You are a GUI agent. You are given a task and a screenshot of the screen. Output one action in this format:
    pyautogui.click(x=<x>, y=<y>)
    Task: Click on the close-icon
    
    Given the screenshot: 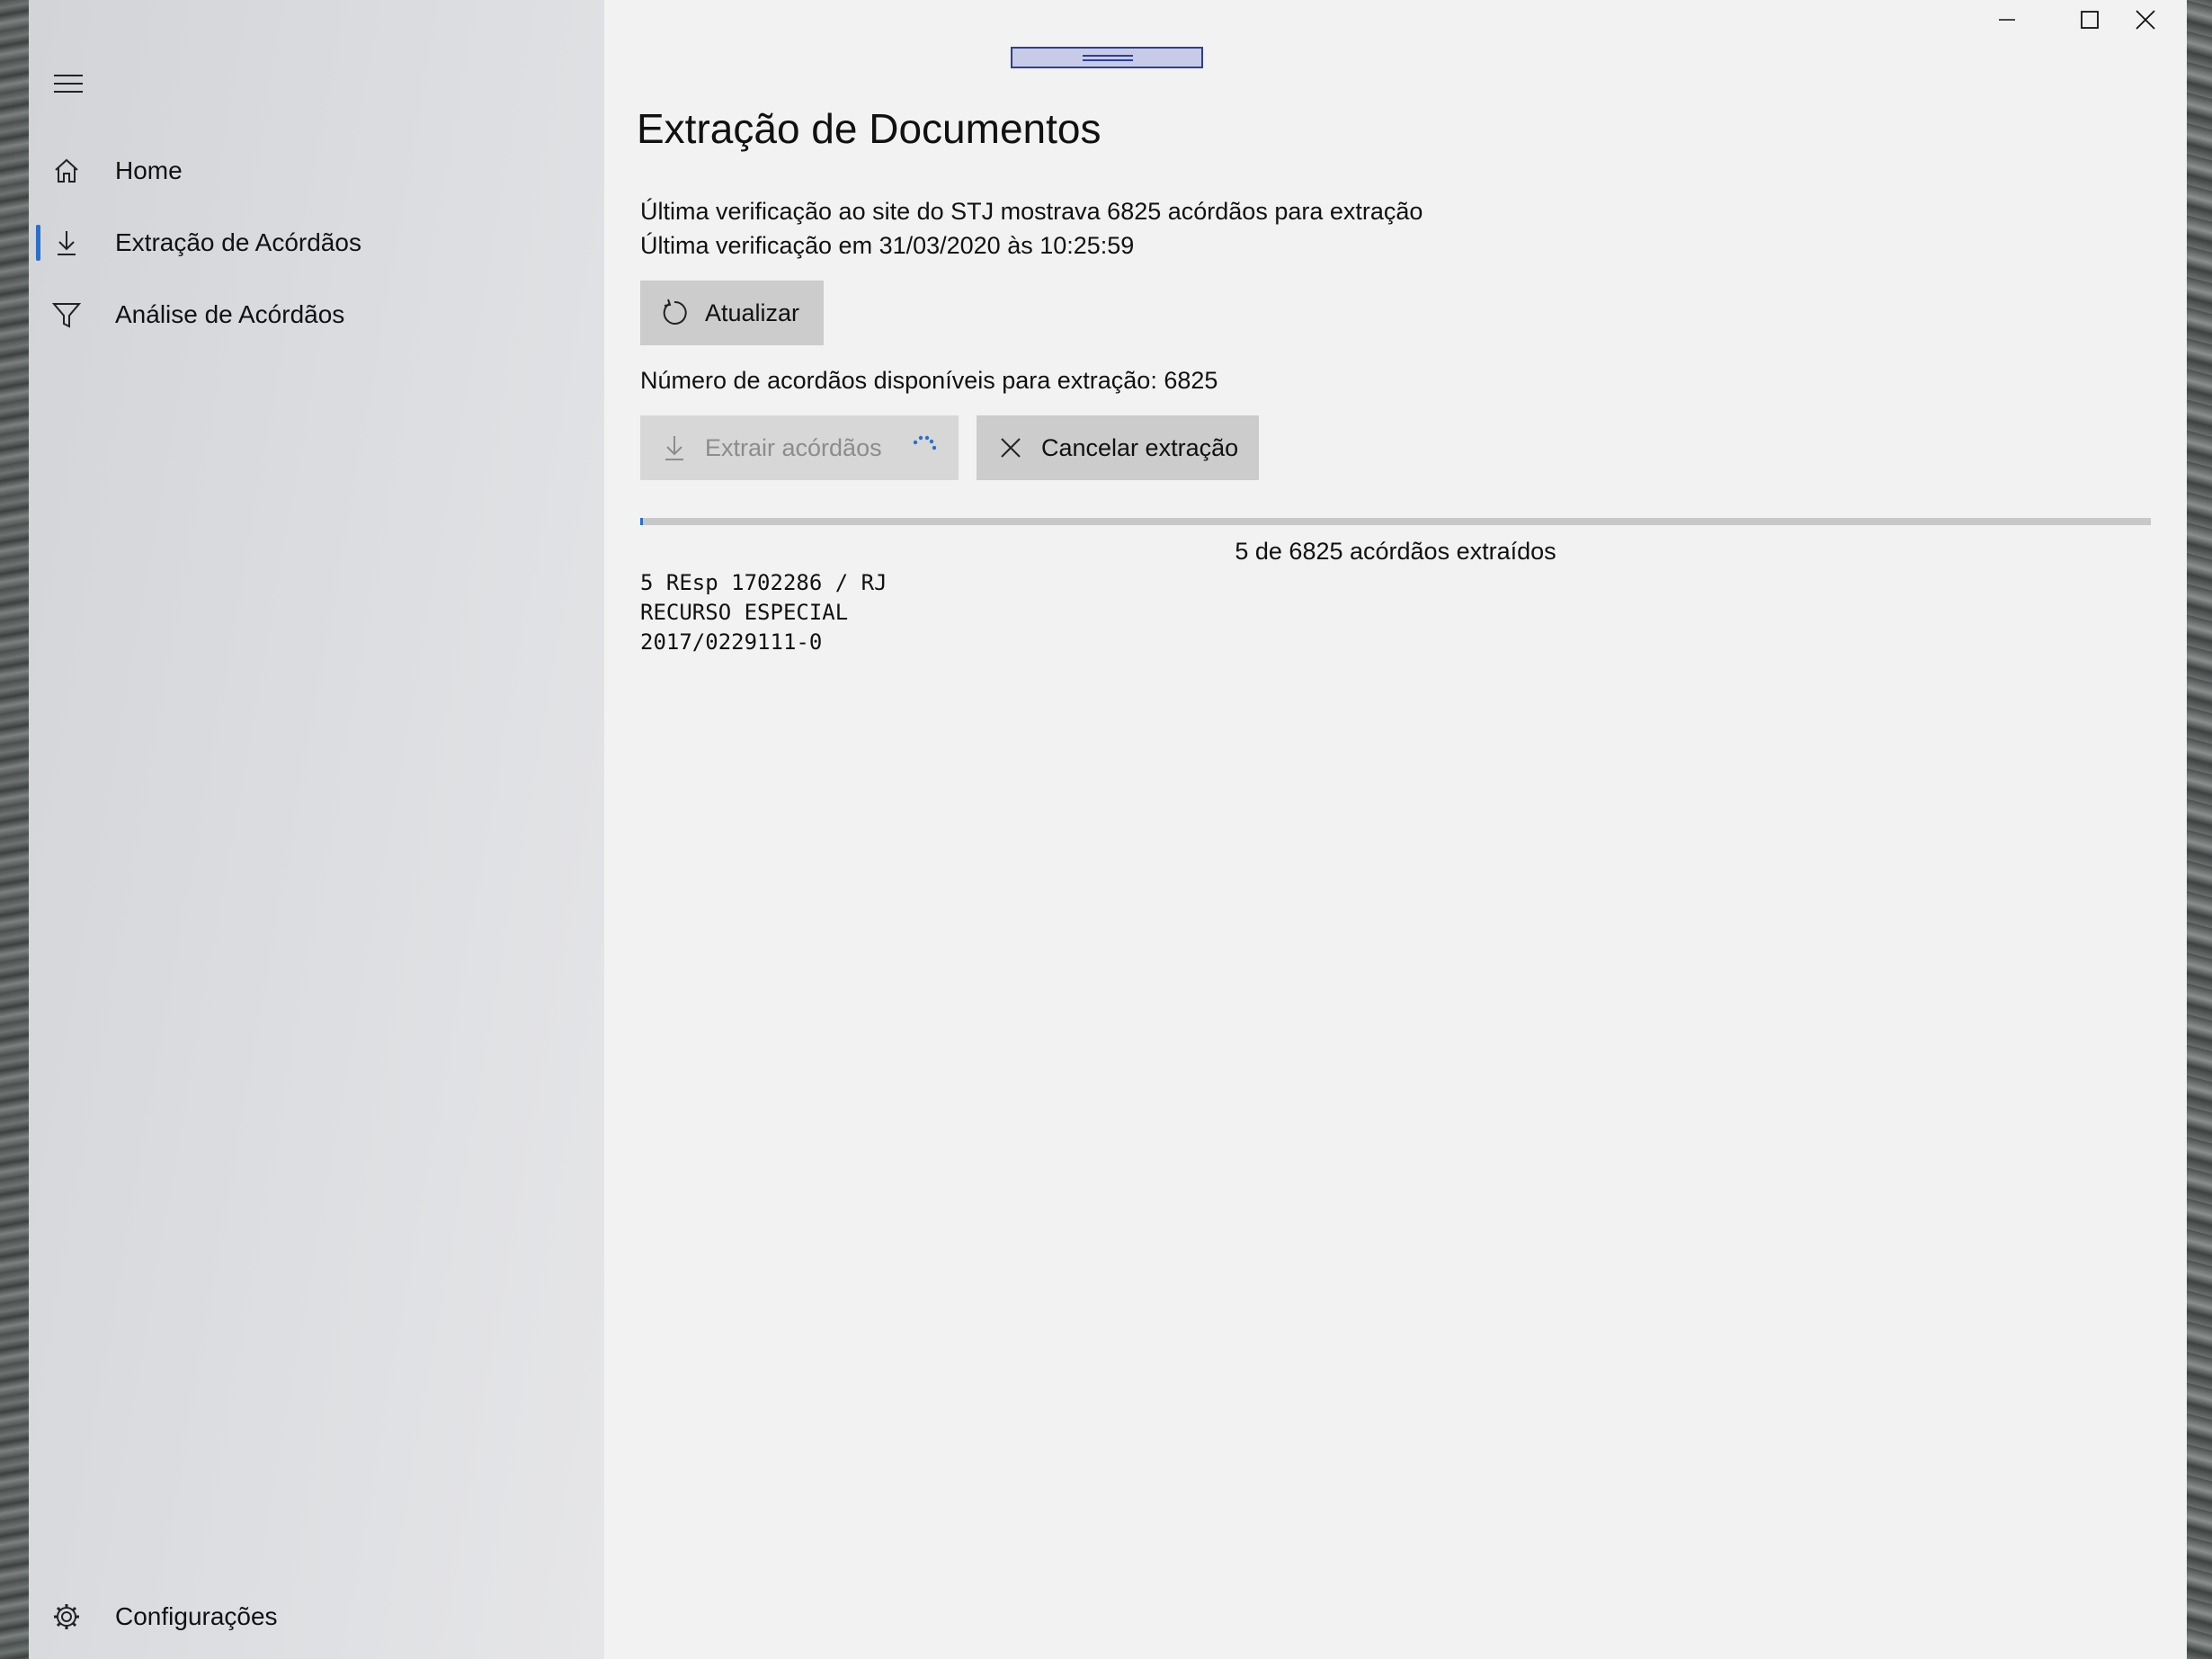 What is the action you would take?
    pyautogui.click(x=1011, y=448)
    